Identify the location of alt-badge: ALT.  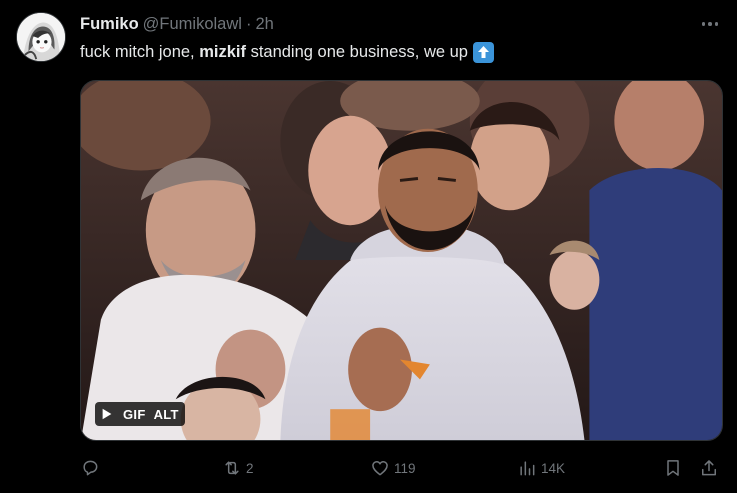
(166, 414).